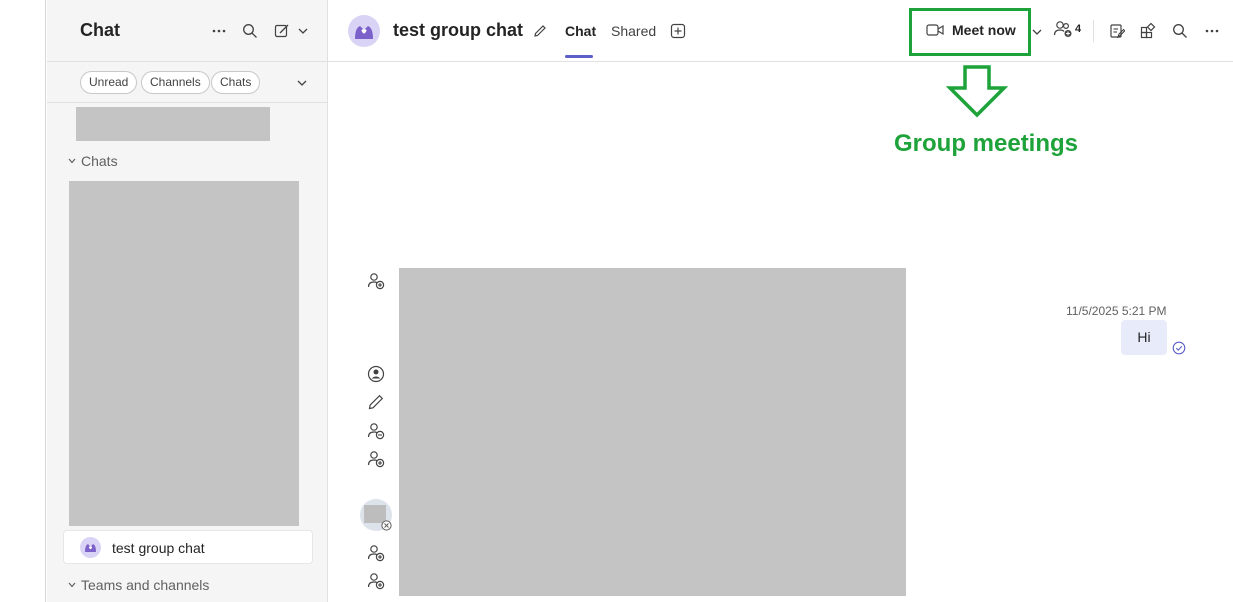  What do you see at coordinates (109, 82) in the screenshot?
I see `filter-unread: Unread` at bounding box center [109, 82].